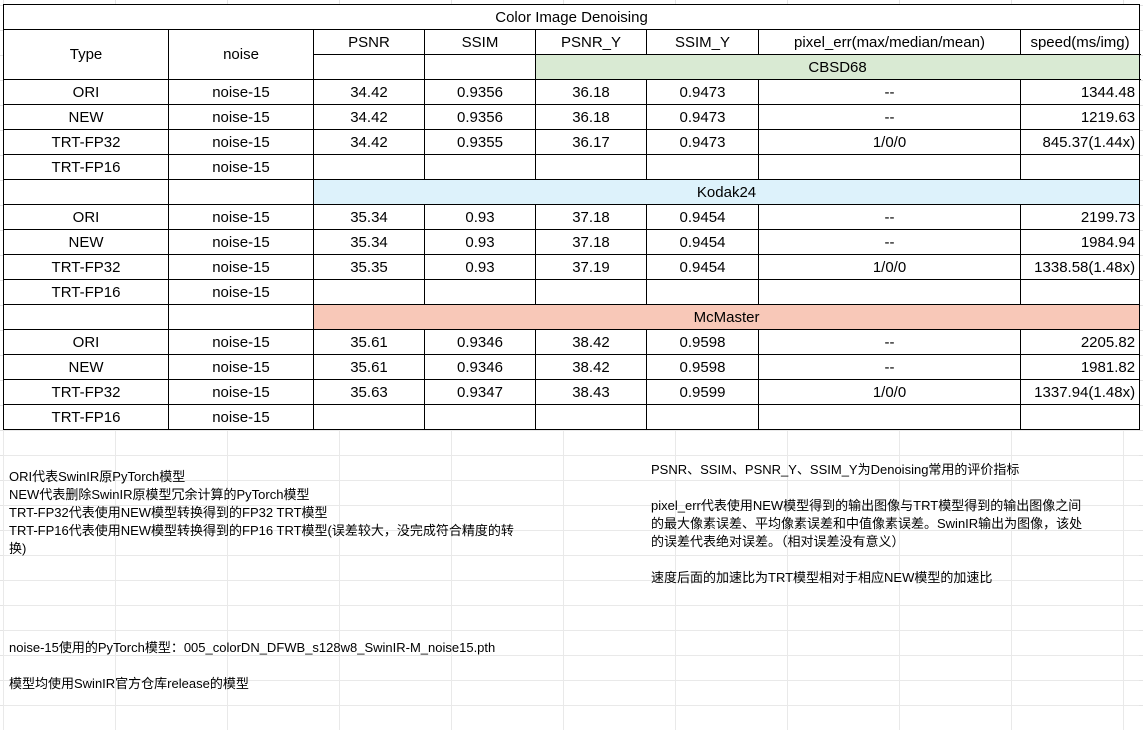 The width and height of the screenshot is (1143, 730). Describe the element at coordinates (702, 42) in the screenshot. I see `header-ssim-y: SSIM_Y` at that location.